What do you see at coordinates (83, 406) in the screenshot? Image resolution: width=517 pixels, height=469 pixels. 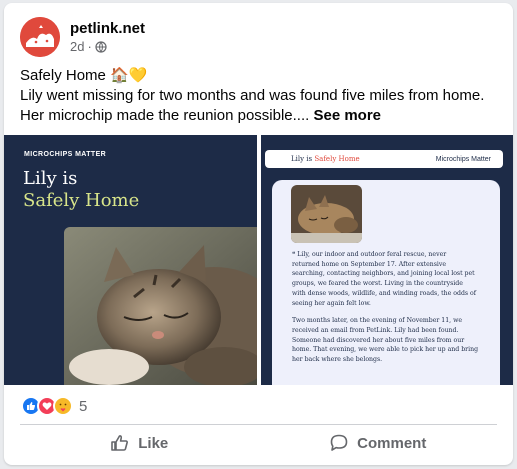 I see `reaction-count: 5` at bounding box center [83, 406].